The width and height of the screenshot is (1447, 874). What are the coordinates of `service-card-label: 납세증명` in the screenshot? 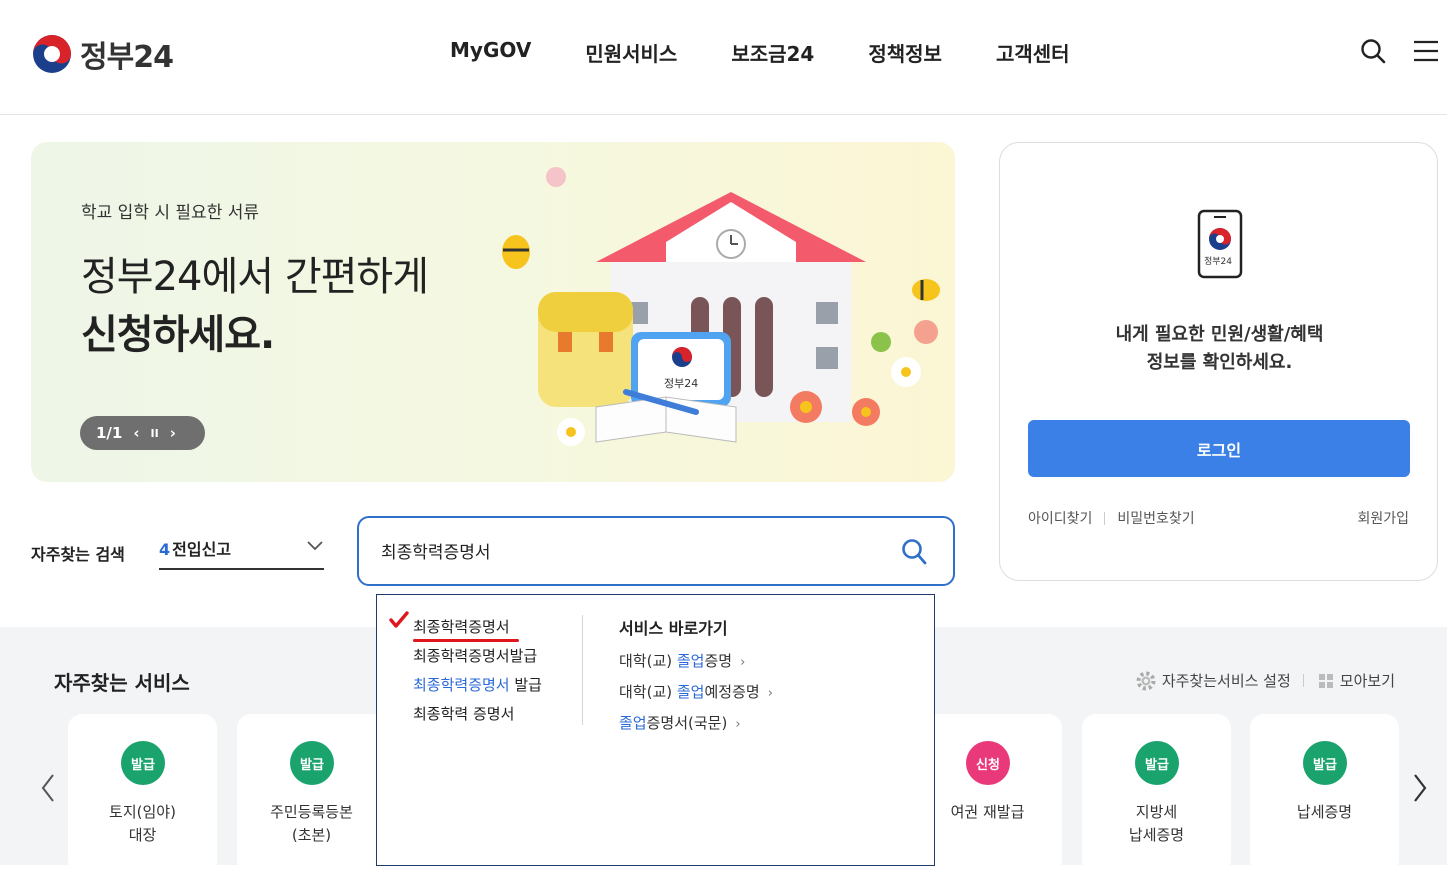 It's located at (1324, 812).